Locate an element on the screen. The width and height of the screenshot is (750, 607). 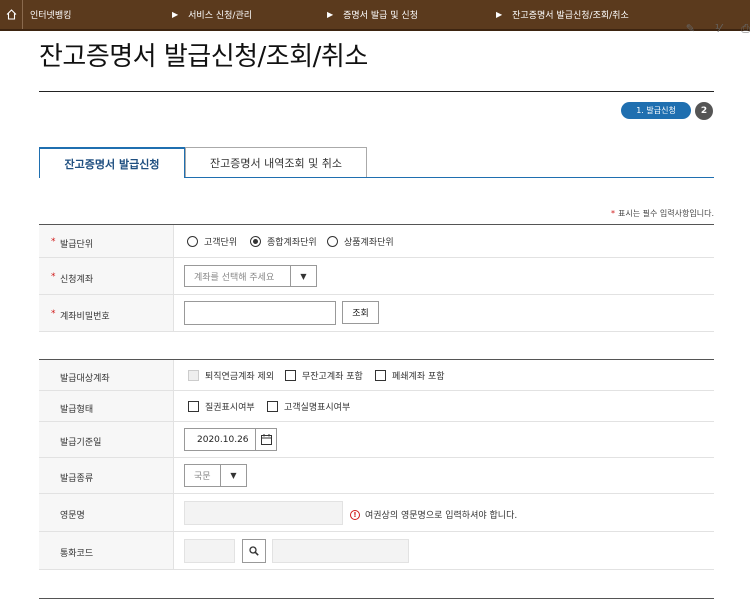
tab-history-cancel: 잔고증명서 내역조회 및 취소 is located at coordinates (276, 162).